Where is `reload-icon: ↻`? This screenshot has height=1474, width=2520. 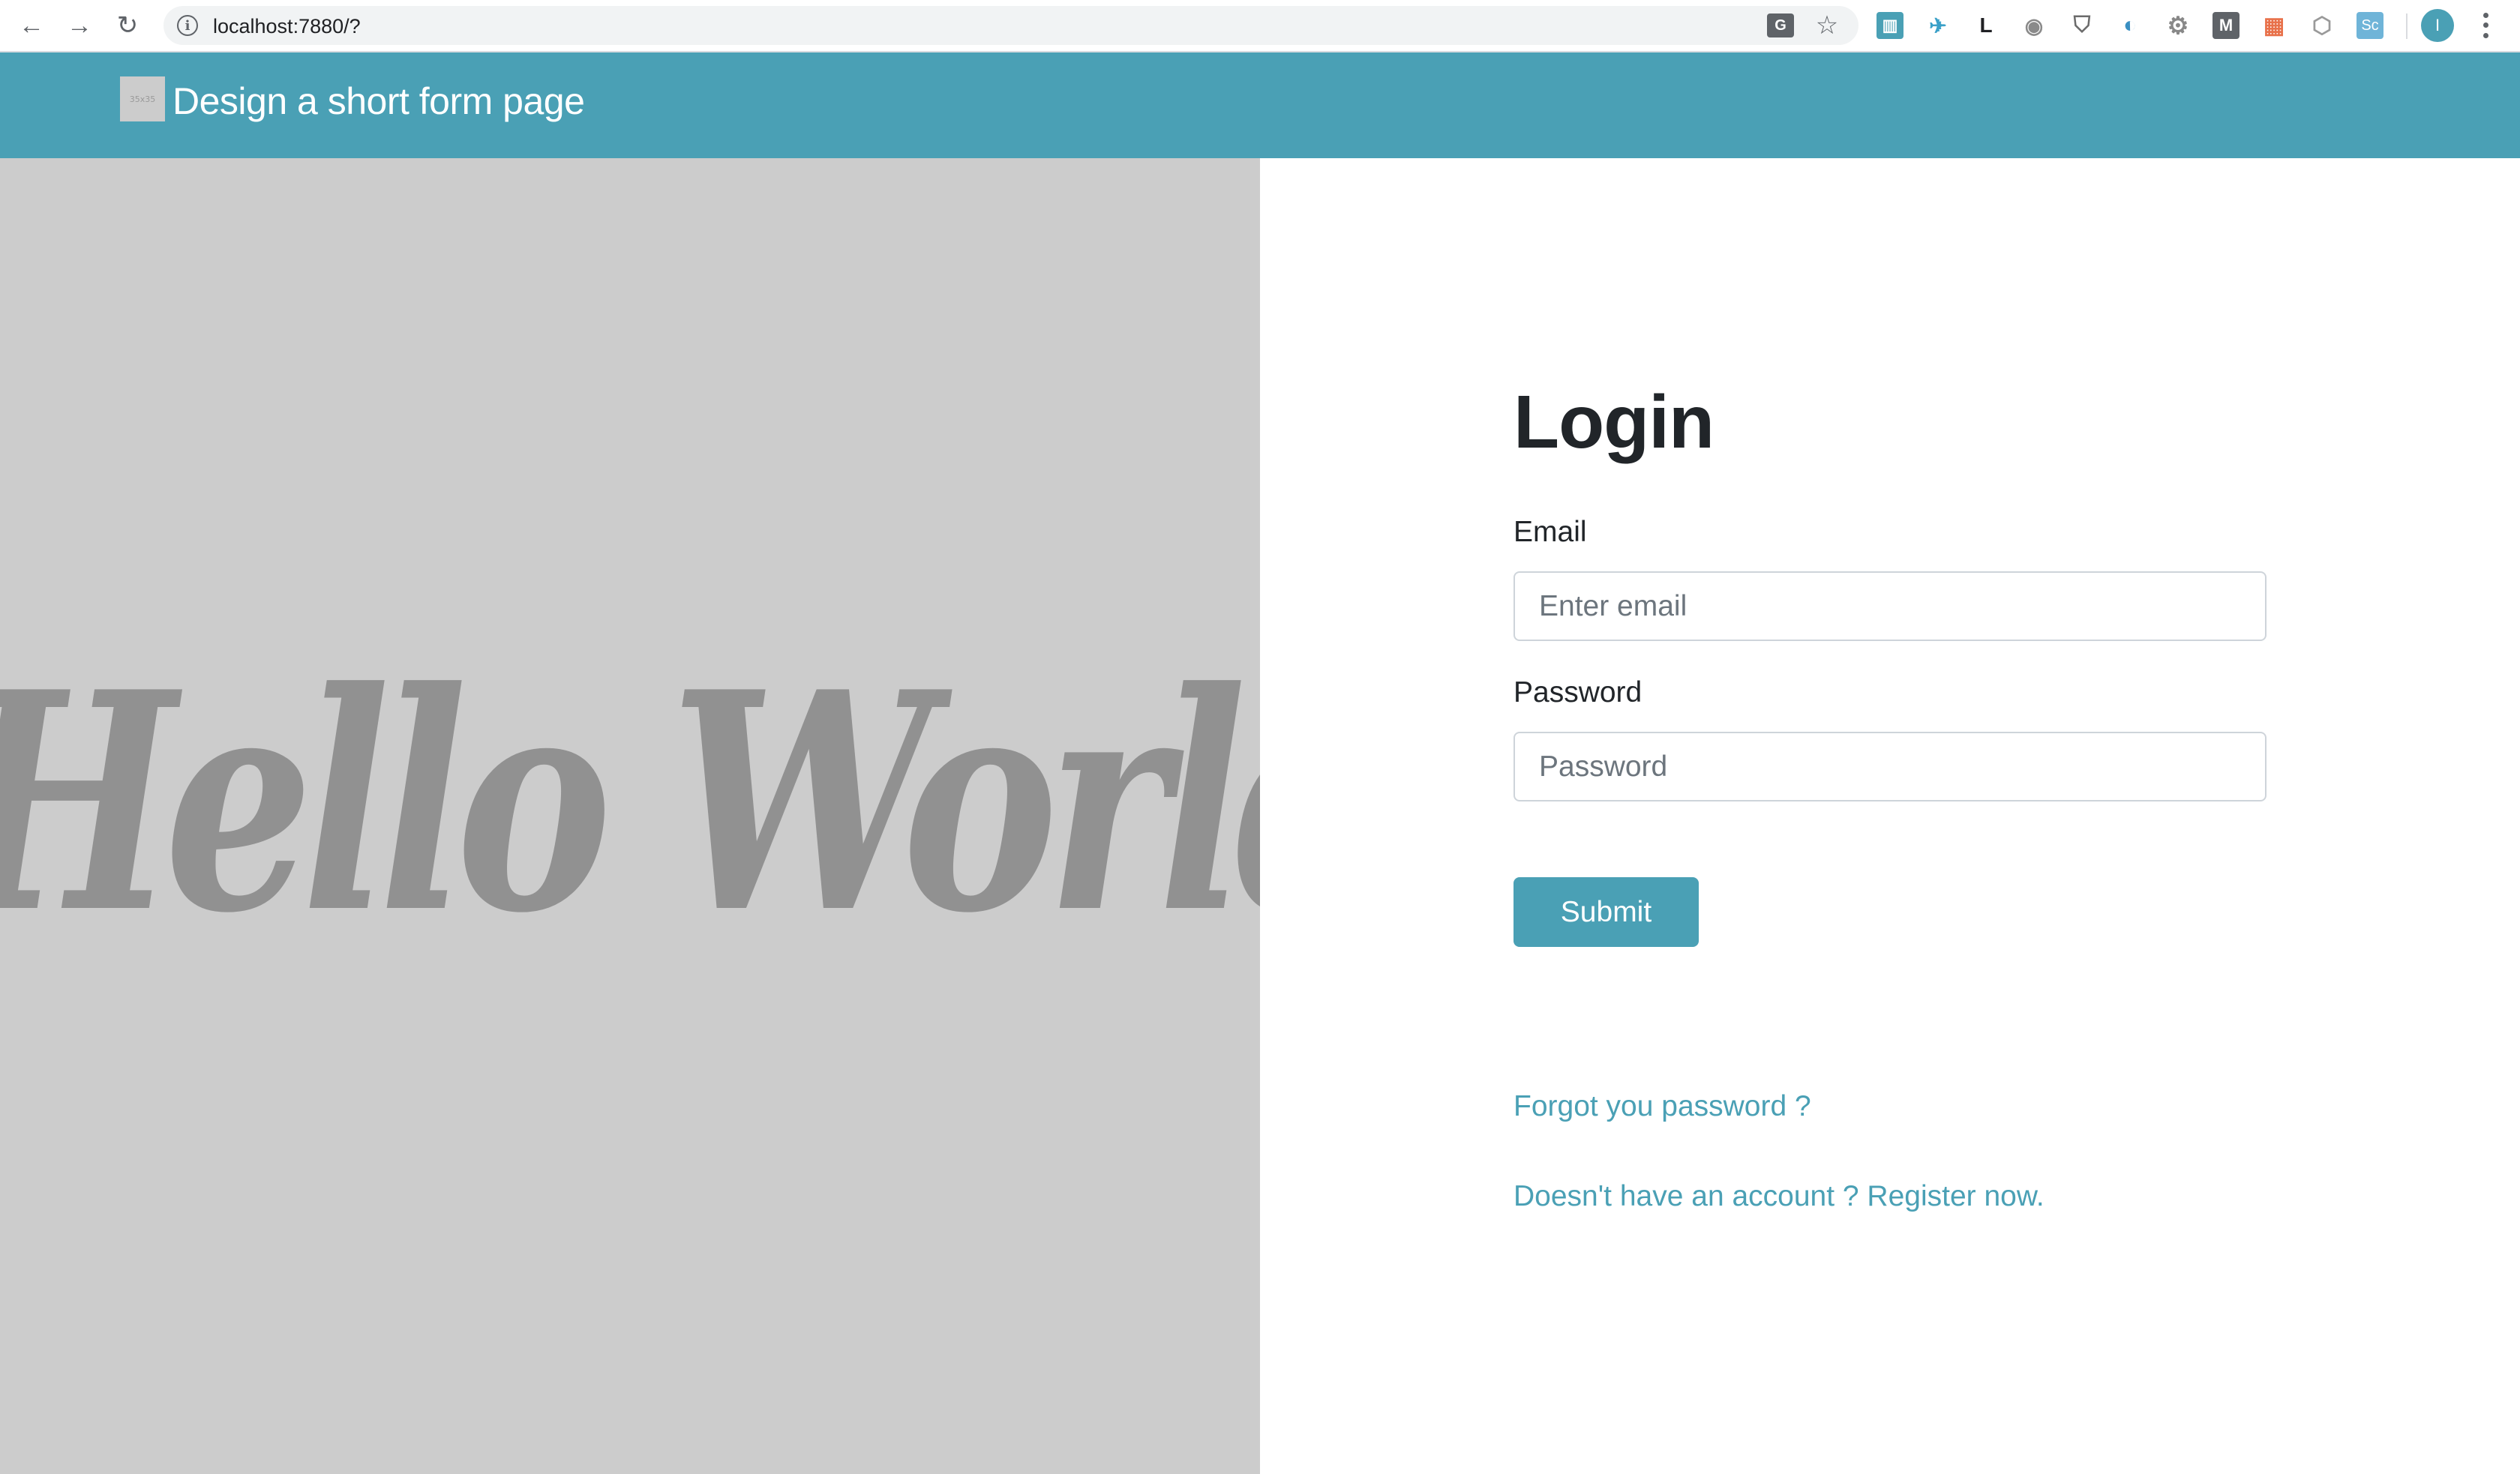 reload-icon: ↻ is located at coordinates (127, 25).